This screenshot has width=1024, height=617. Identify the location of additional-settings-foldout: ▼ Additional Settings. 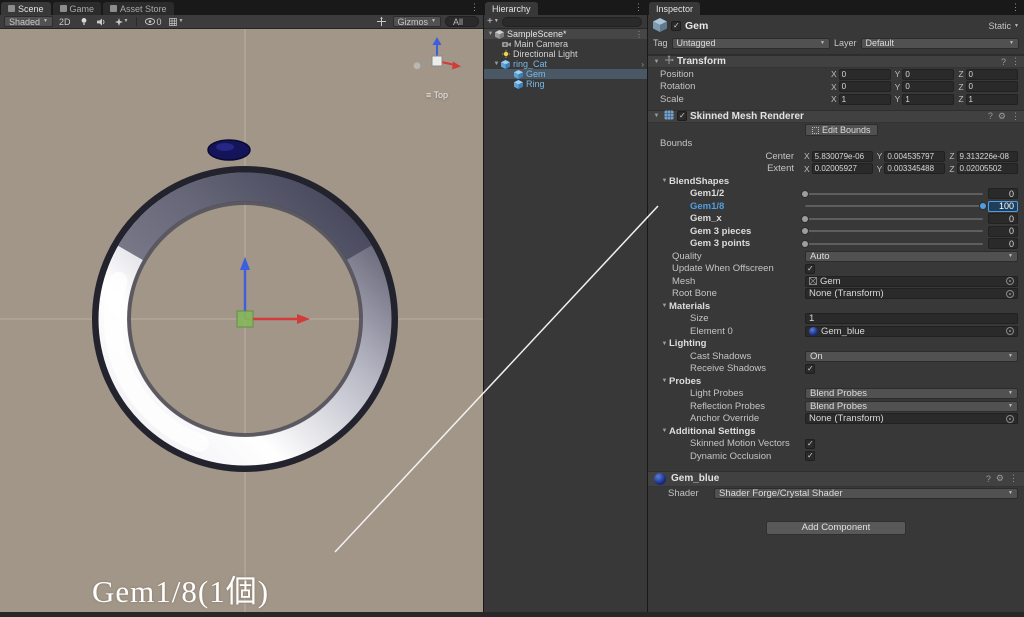
(836, 431).